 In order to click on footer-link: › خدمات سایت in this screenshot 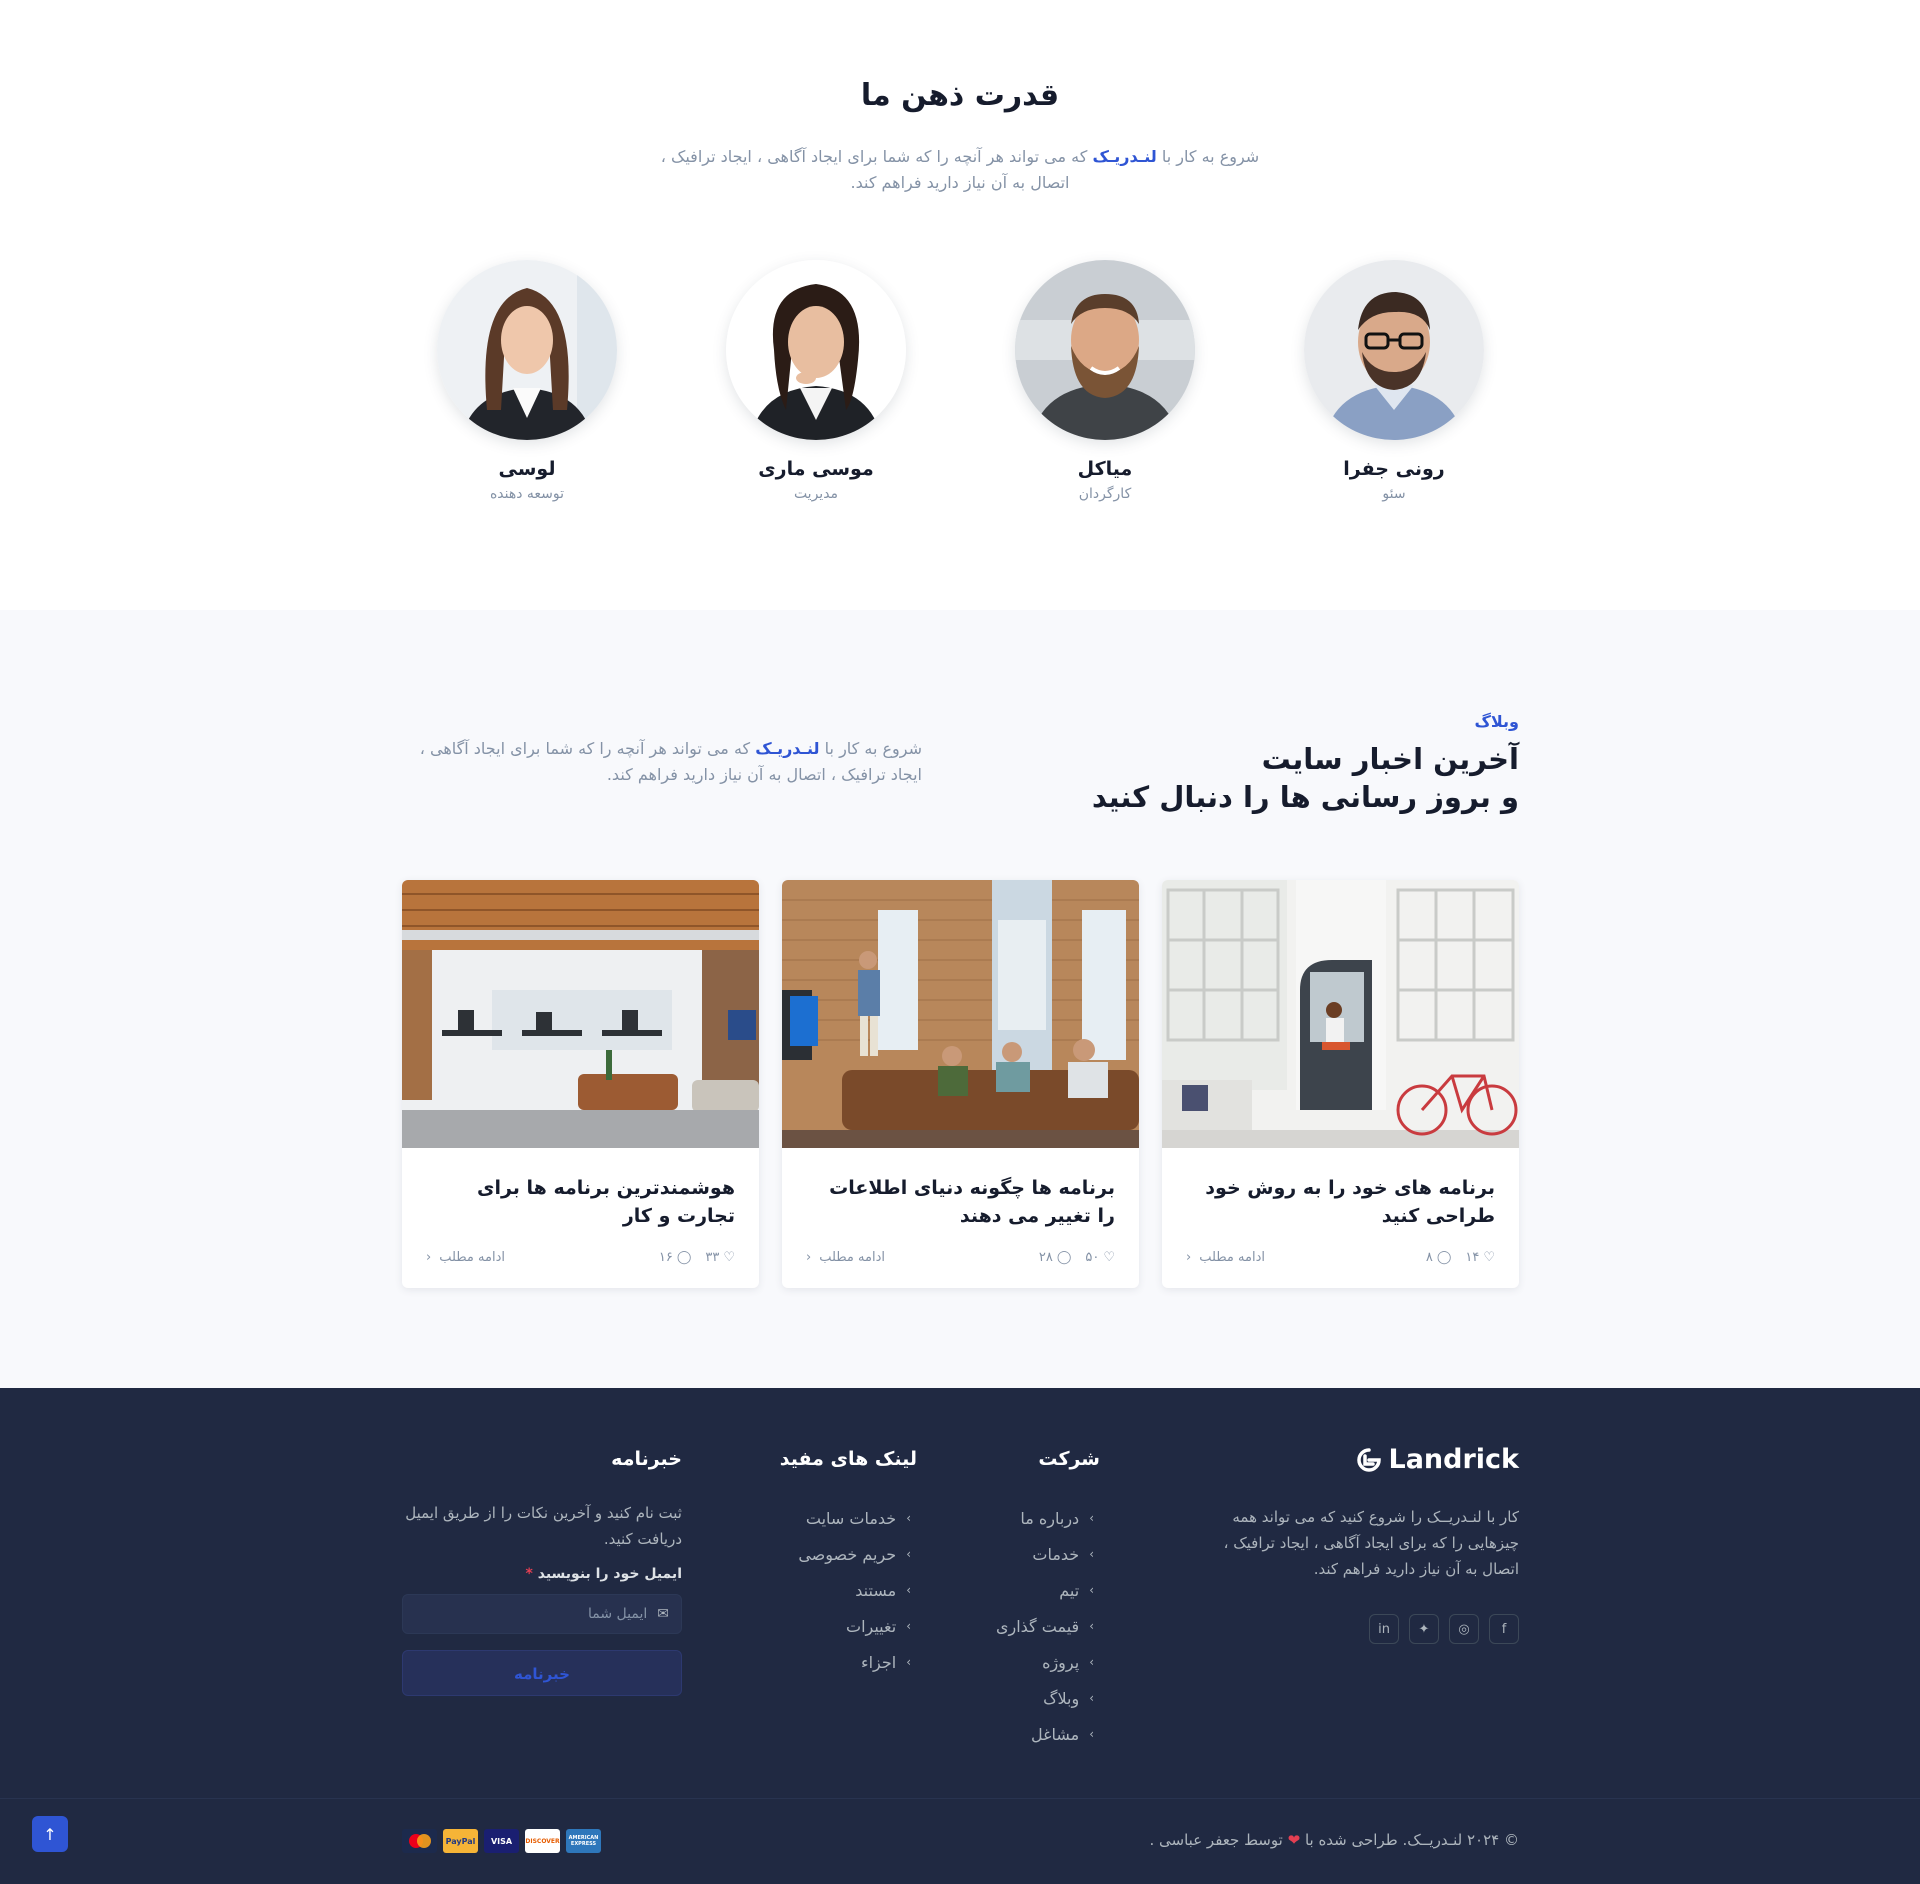, I will do `click(854, 1518)`.